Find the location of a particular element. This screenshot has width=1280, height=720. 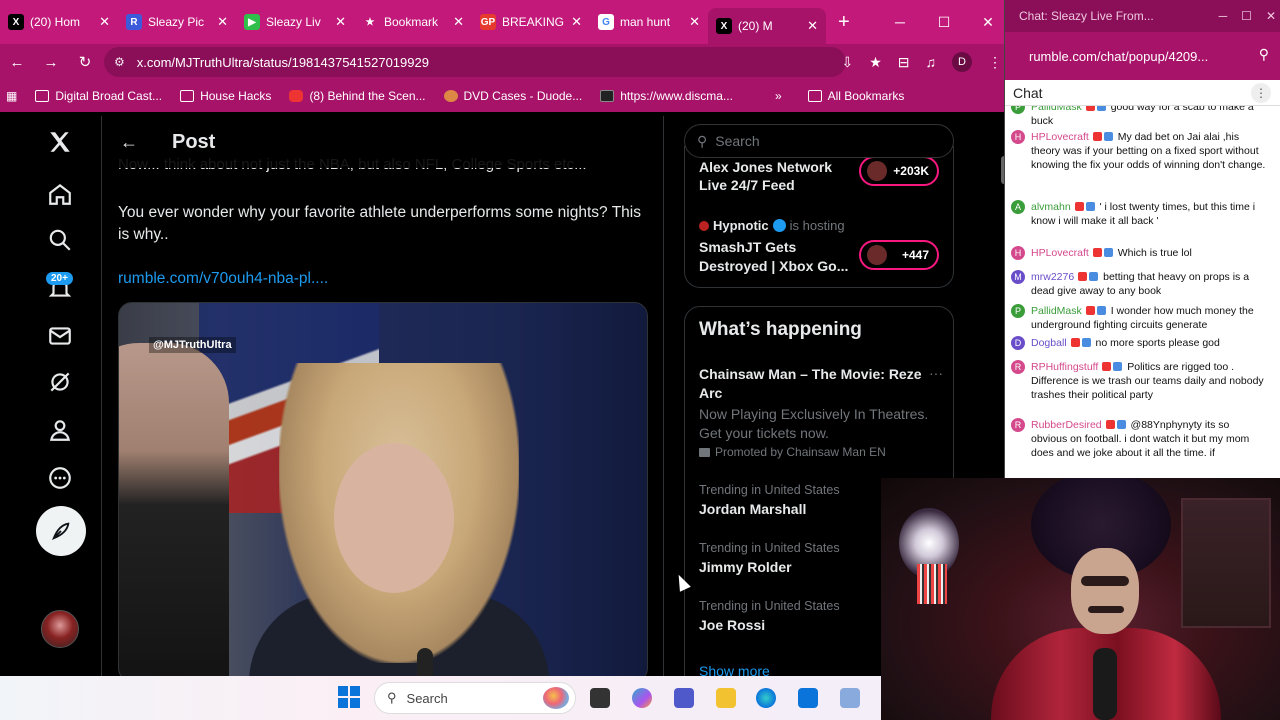

browser-tab: ★ Bookmark ✕ is located at coordinates (413, 22).